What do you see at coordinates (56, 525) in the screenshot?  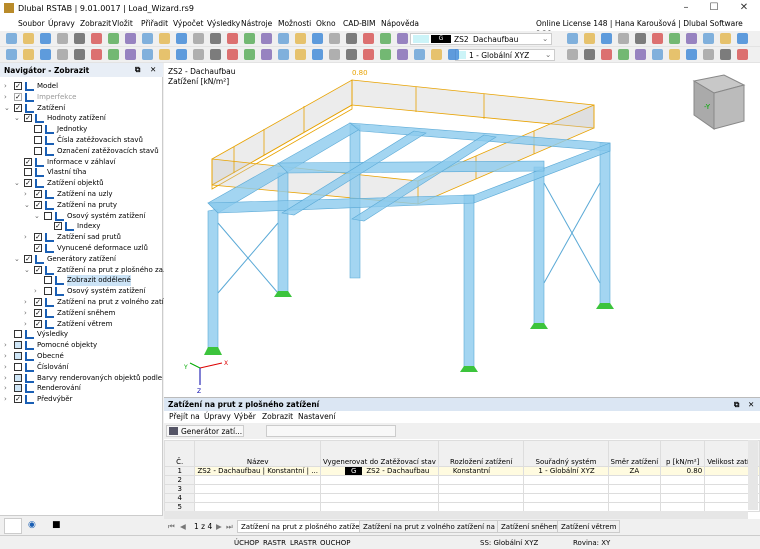 I see `tab-views-camera-icon: ■` at bounding box center [56, 525].